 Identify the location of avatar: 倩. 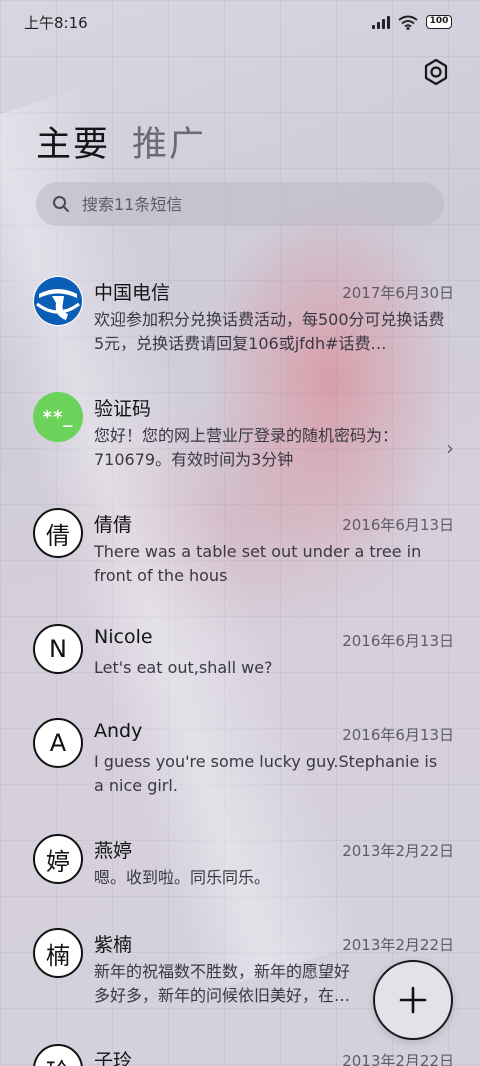
(58, 533).